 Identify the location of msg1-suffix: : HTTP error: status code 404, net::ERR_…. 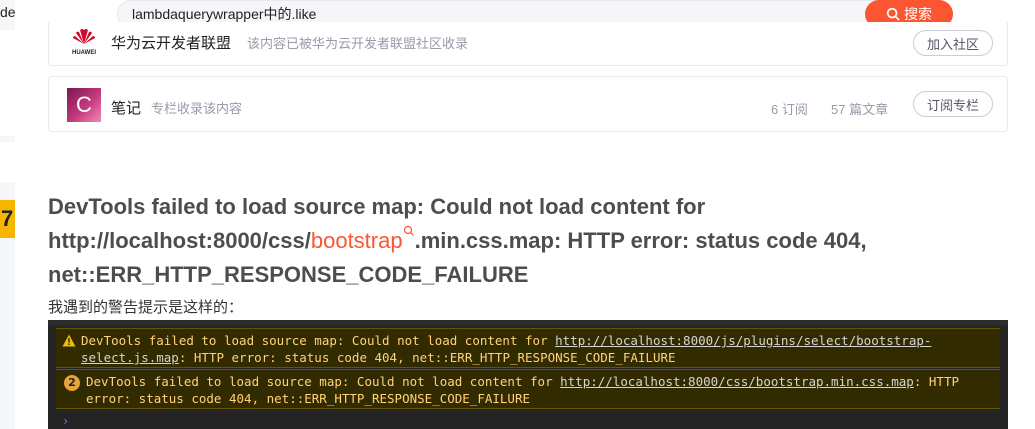
(427, 357).